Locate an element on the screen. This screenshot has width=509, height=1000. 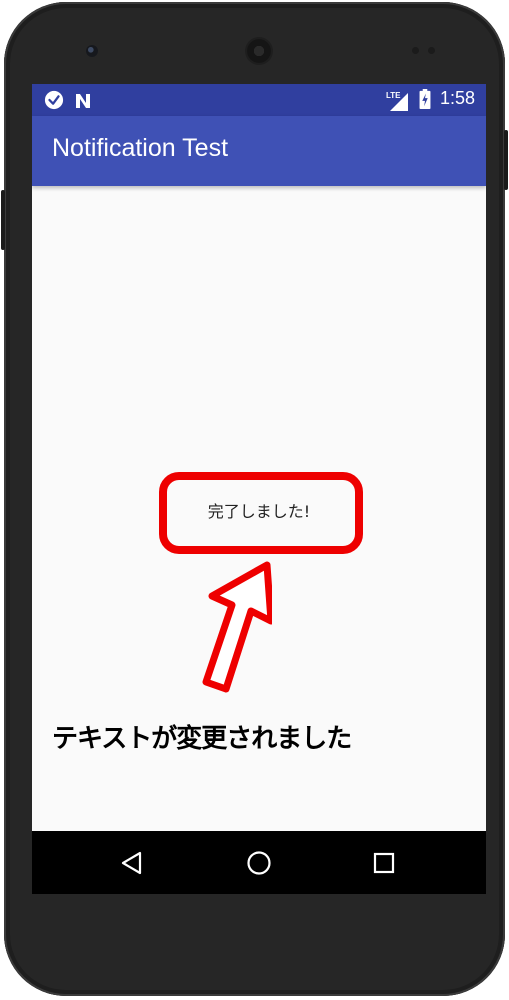
front-camera is located at coordinates (92, 51).